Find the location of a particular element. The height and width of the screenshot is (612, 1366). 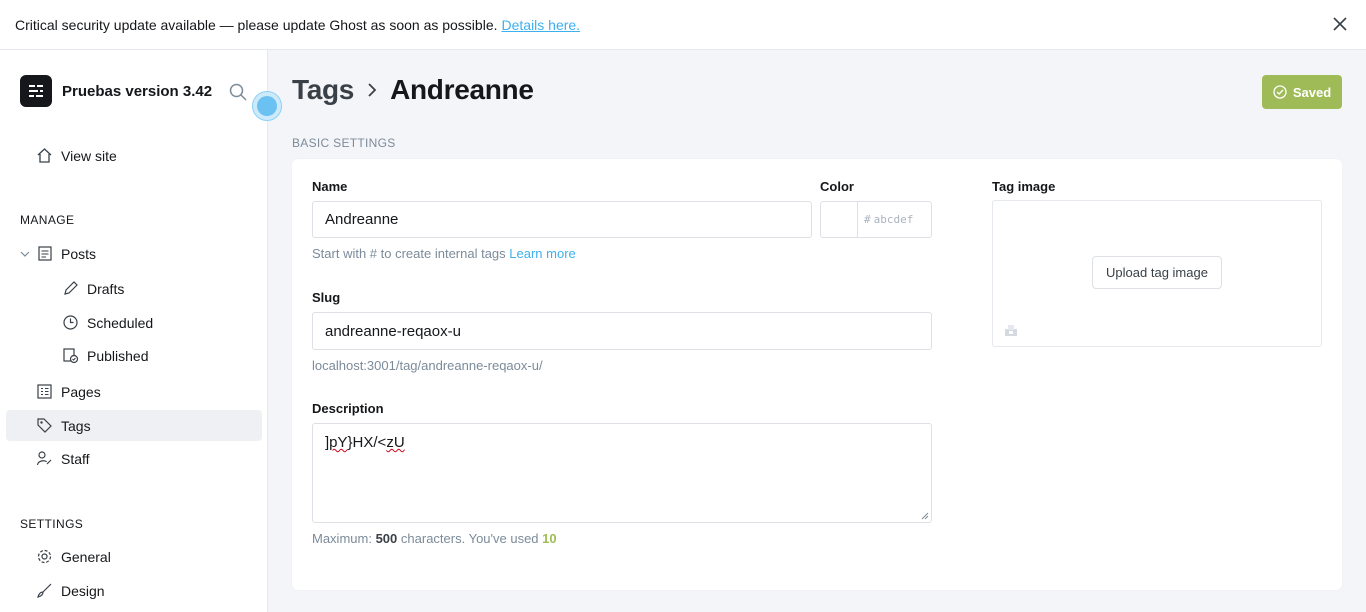

nav-staff: Staff is located at coordinates (63, 458).